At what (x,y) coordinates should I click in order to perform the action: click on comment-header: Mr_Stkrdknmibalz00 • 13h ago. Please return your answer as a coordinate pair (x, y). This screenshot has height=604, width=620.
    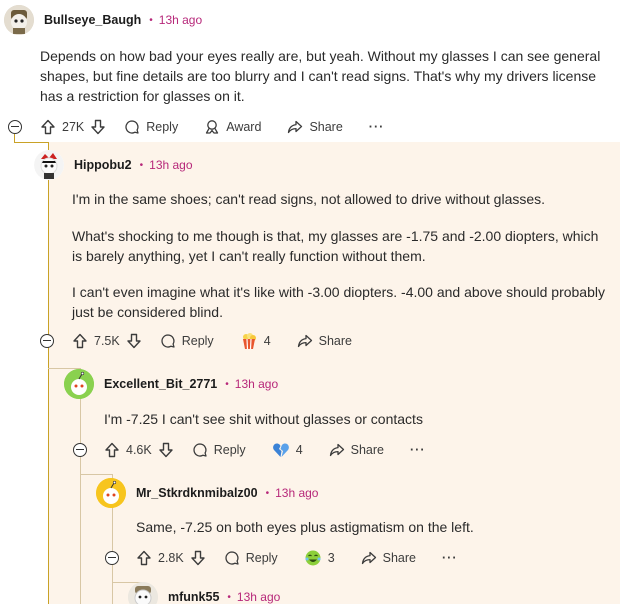
    Looking at the image, I should click on (207, 493).